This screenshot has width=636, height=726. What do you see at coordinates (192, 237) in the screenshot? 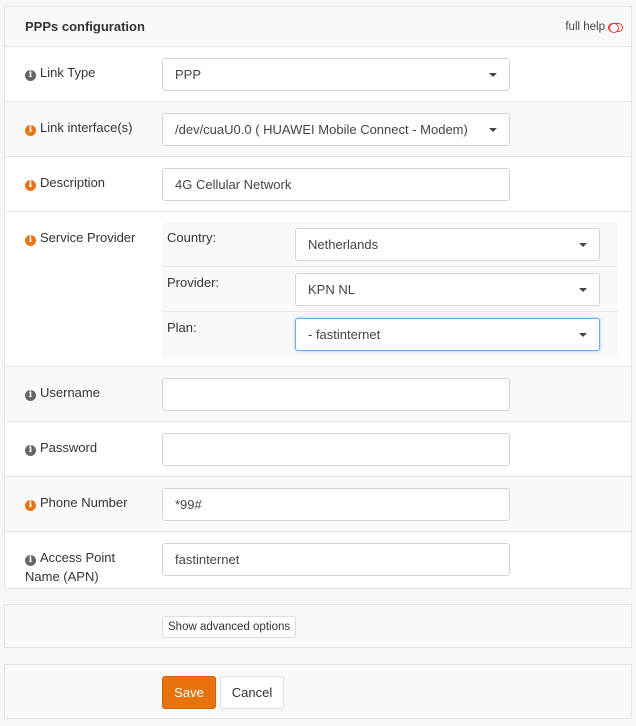
I see `country-label: Country:` at bounding box center [192, 237].